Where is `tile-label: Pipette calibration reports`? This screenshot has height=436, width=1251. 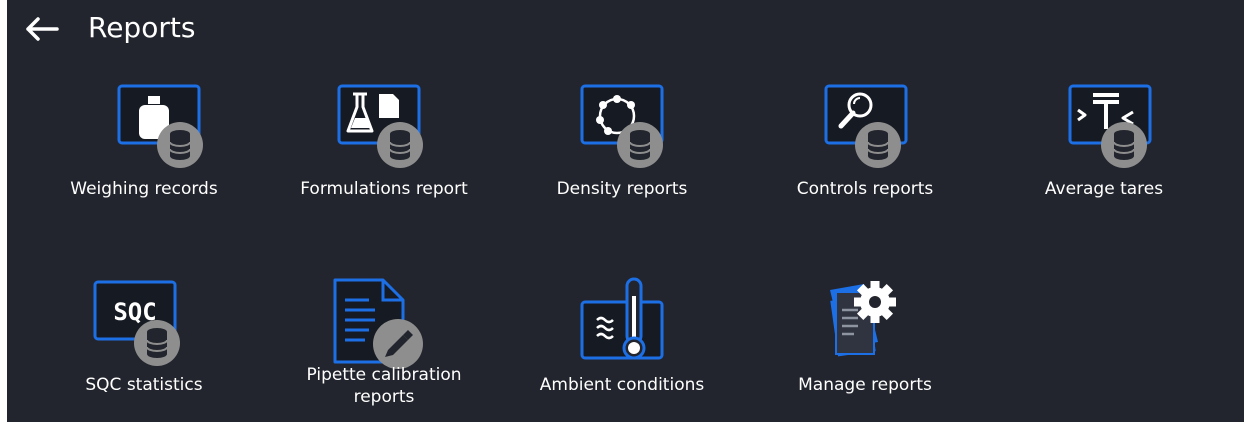
tile-label: Pipette calibration reports is located at coordinates (384, 386).